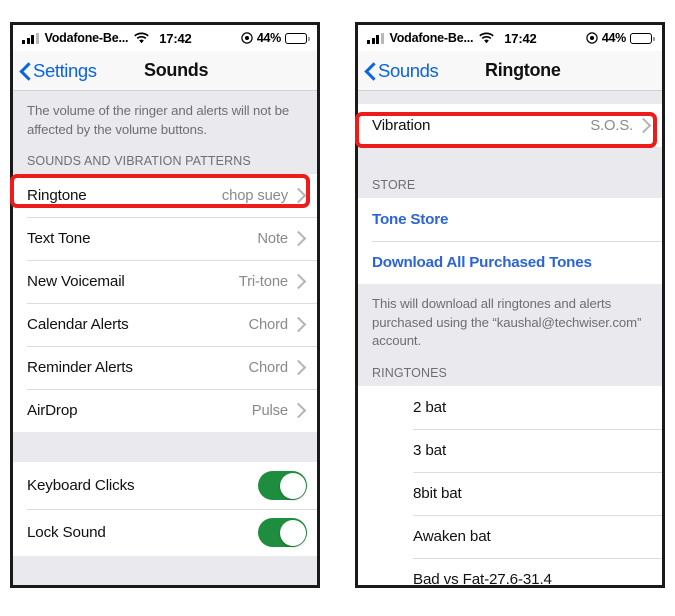 This screenshot has height=616, width=675. I want to click on nav-bar-left: Settings Sounds, so click(165, 71).